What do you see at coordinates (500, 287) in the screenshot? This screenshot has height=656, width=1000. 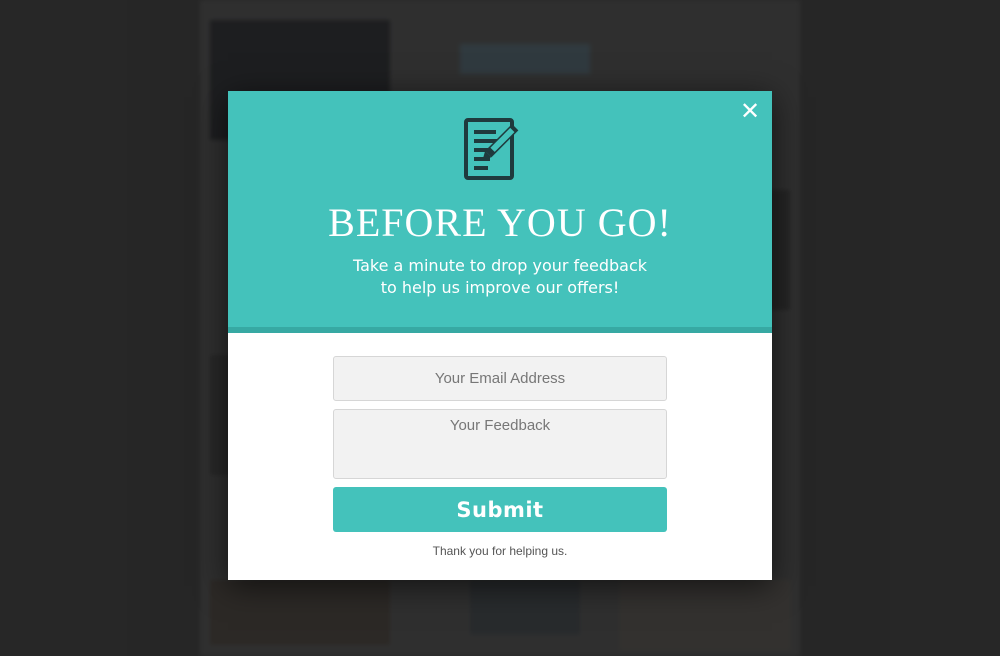 I see `subtitle-line: to help us improve our offers!` at bounding box center [500, 287].